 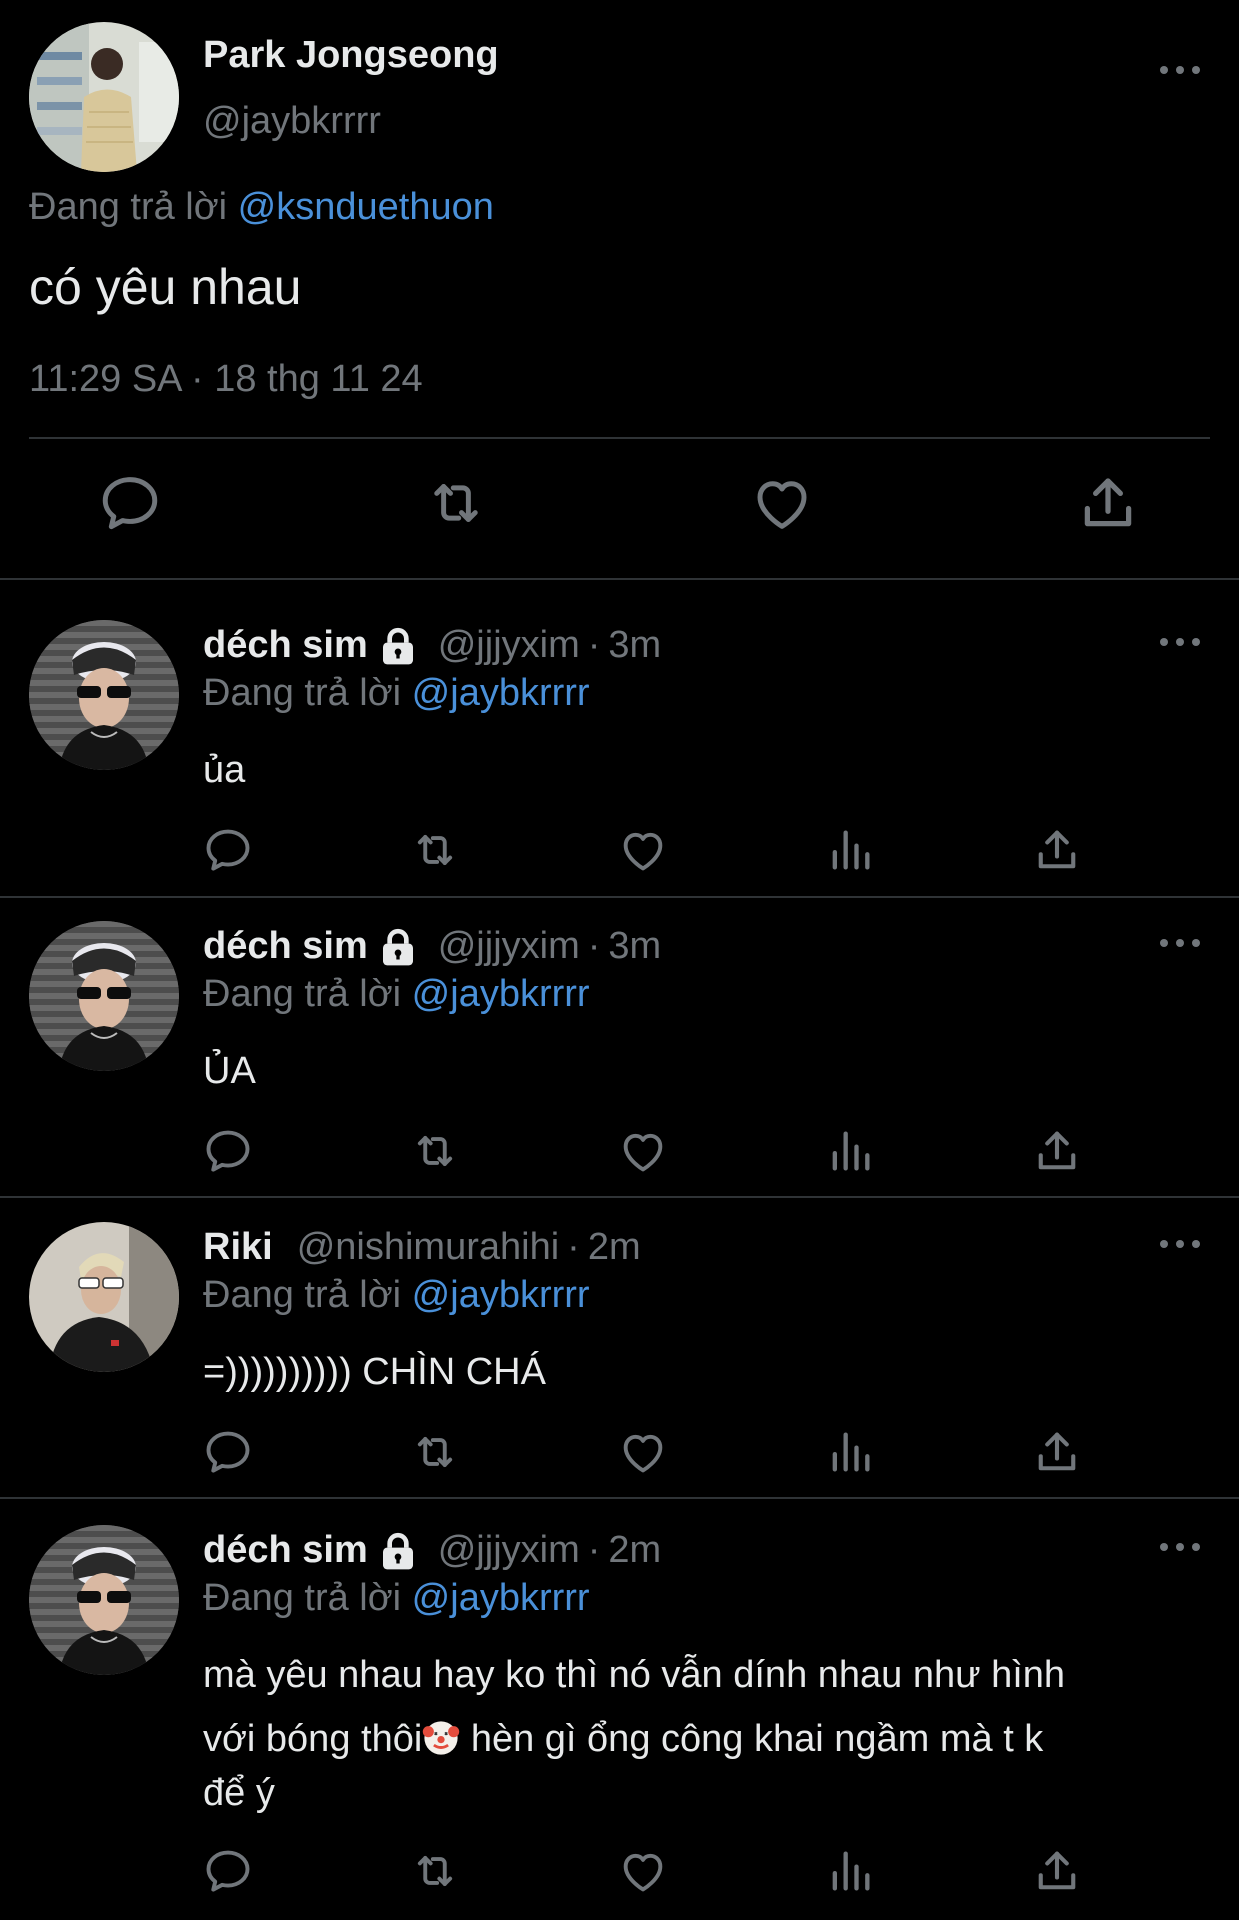 I want to click on tweet-text: có yêu nhau, so click(x=165, y=287).